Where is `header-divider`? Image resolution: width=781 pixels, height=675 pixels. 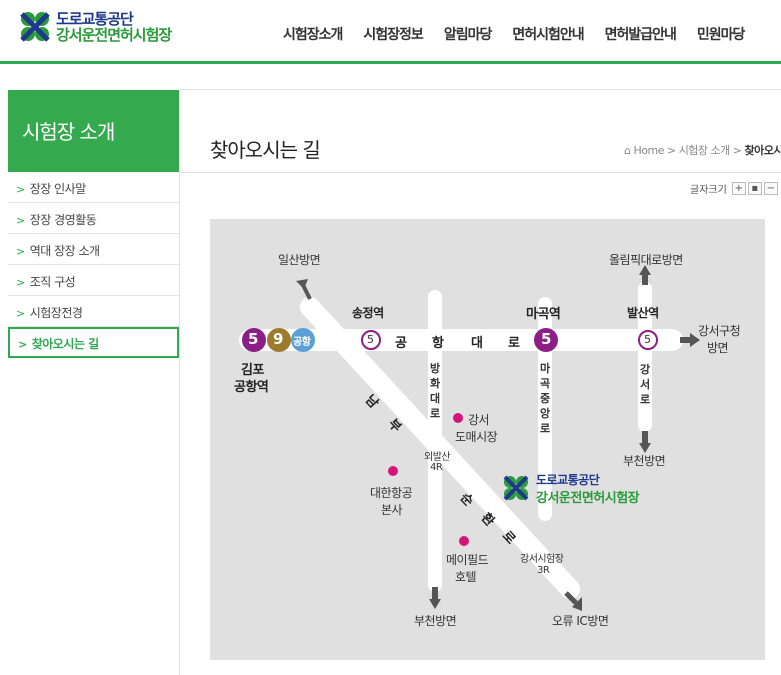 header-divider is located at coordinates (390, 62).